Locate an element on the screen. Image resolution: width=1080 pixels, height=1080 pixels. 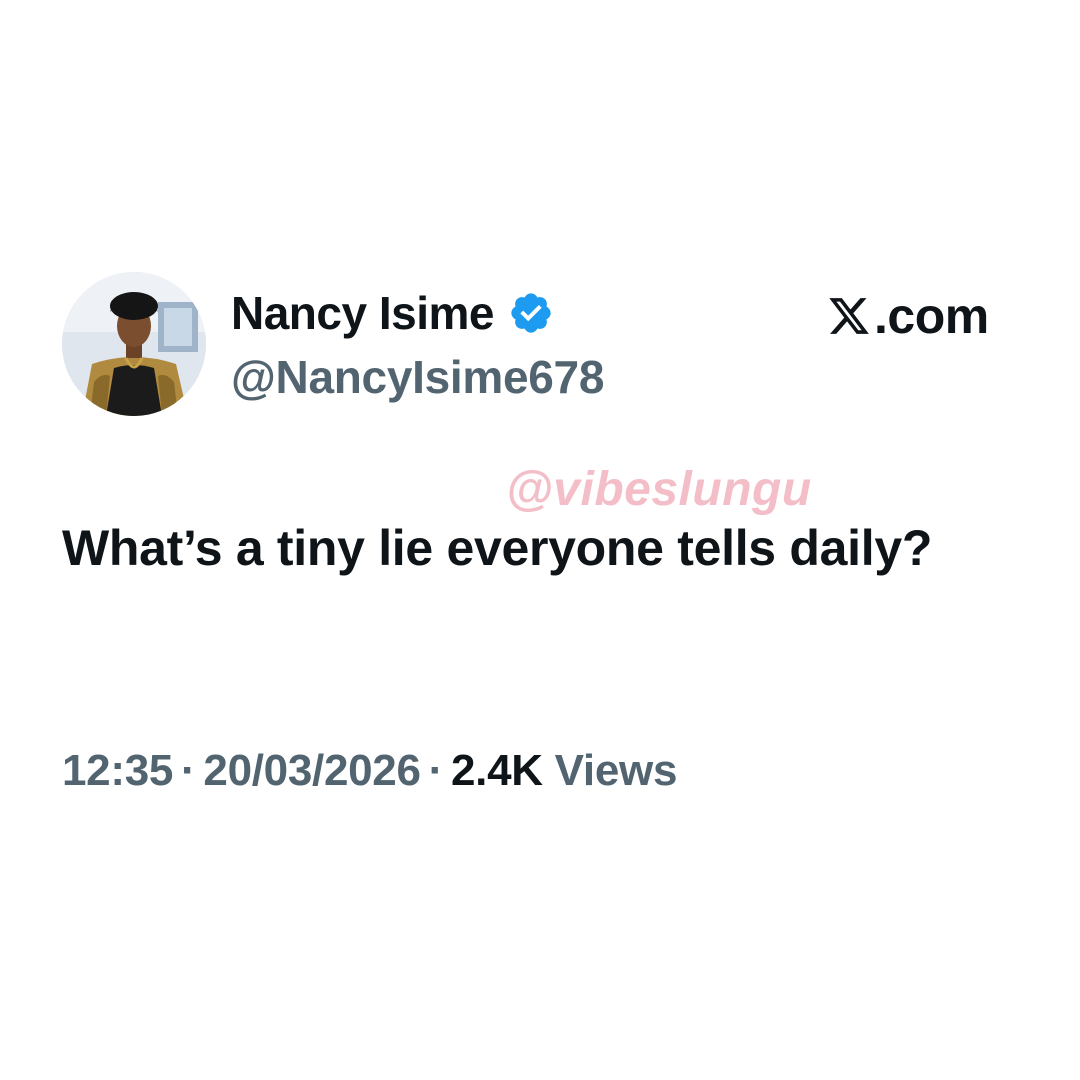
author-display-name: Nancy Isime is located at coordinates (362, 313).